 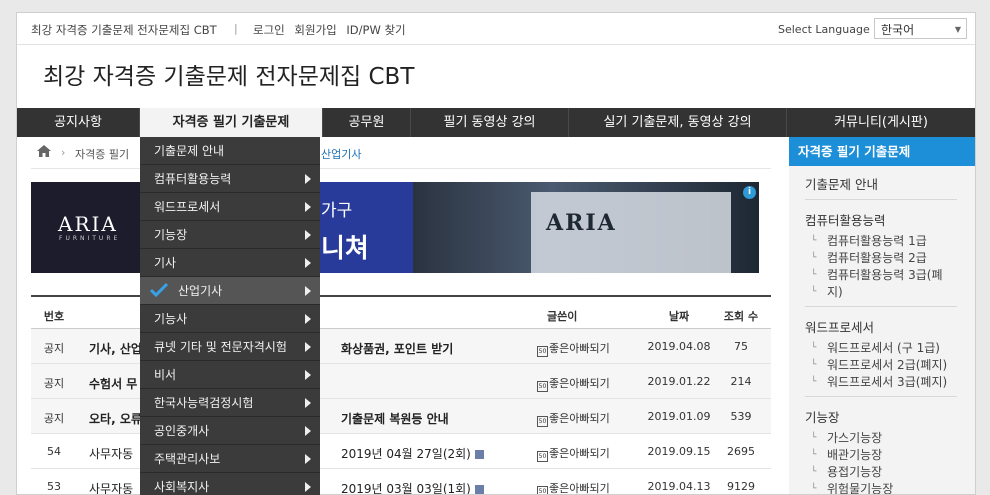 I want to click on banner-logo: ARIA, so click(x=88, y=224).